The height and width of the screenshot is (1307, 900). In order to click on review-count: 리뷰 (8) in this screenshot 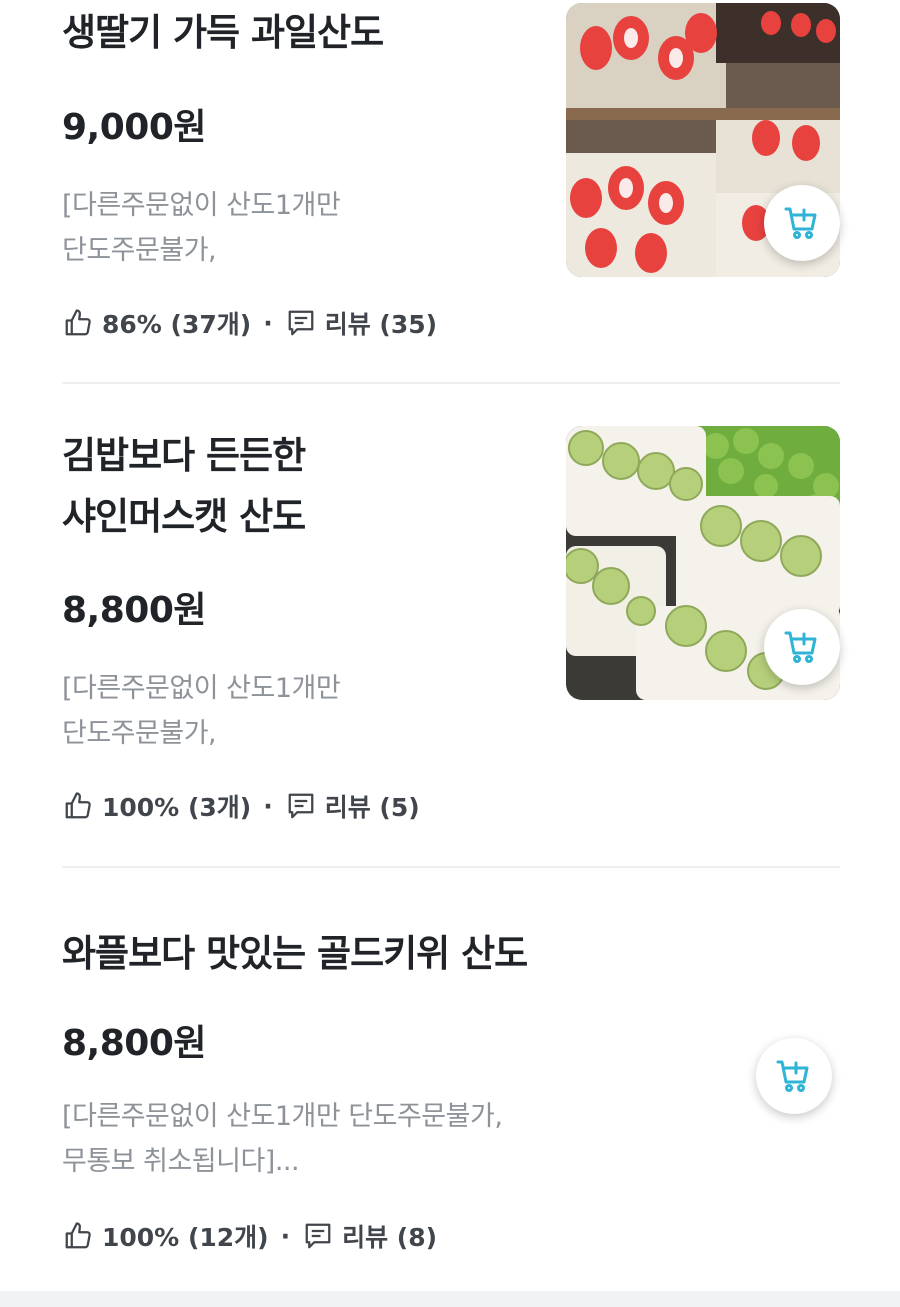, I will do `click(389, 1236)`.